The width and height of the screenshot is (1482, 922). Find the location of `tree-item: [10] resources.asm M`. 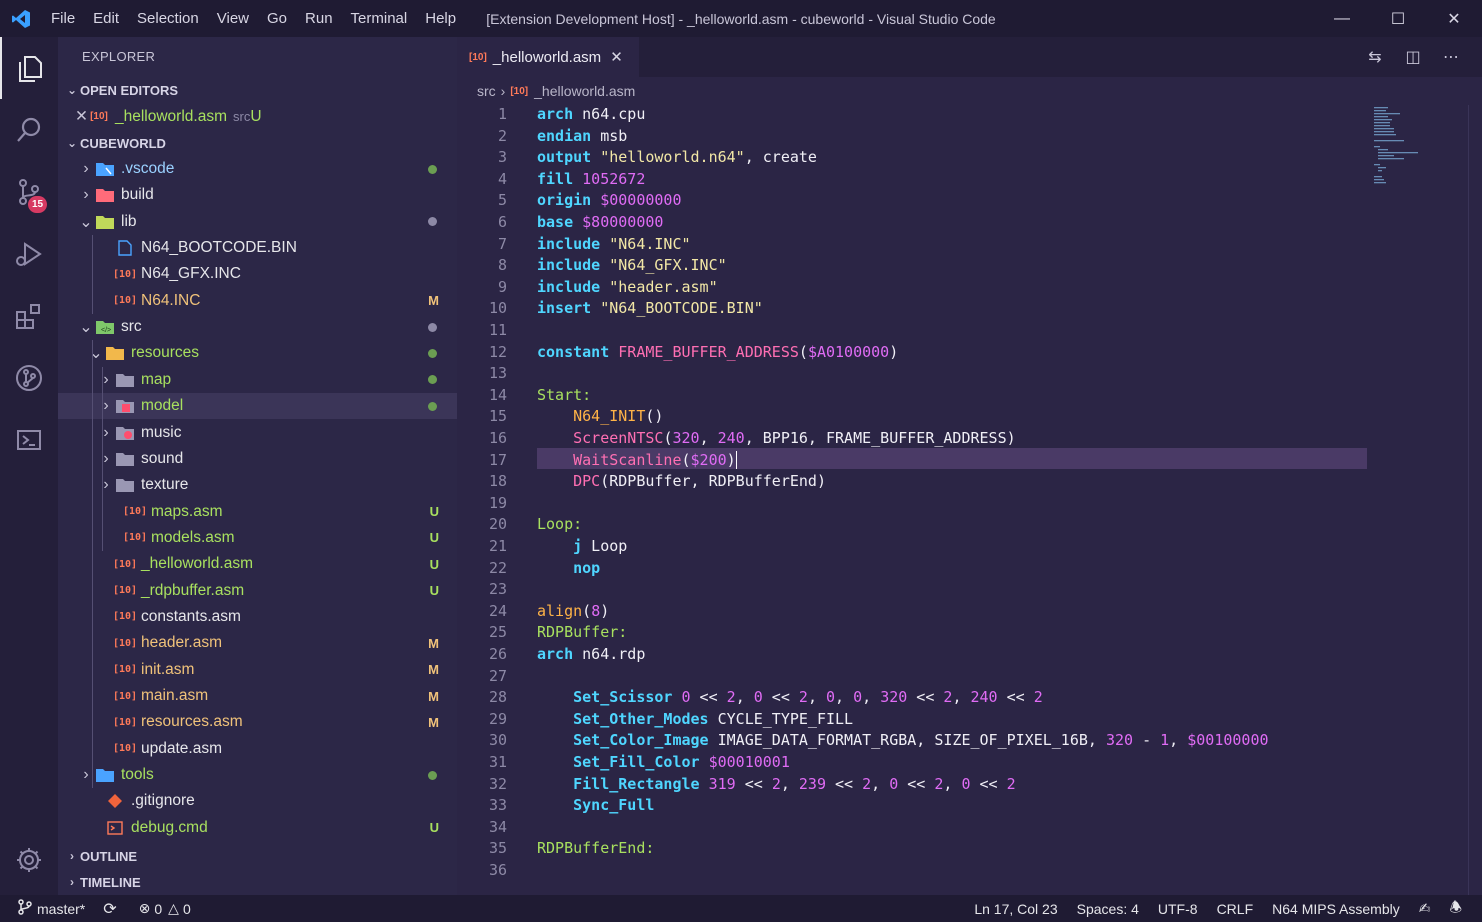

tree-item: [10] resources.asm M is located at coordinates (257, 722).